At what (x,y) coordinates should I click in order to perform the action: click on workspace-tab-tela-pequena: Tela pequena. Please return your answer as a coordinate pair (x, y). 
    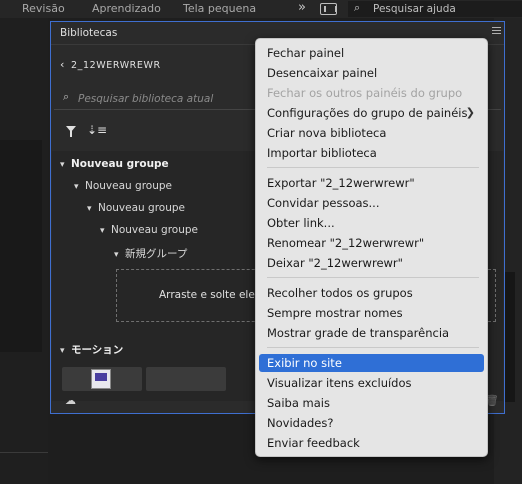
    Looking at the image, I should click on (219, 8).